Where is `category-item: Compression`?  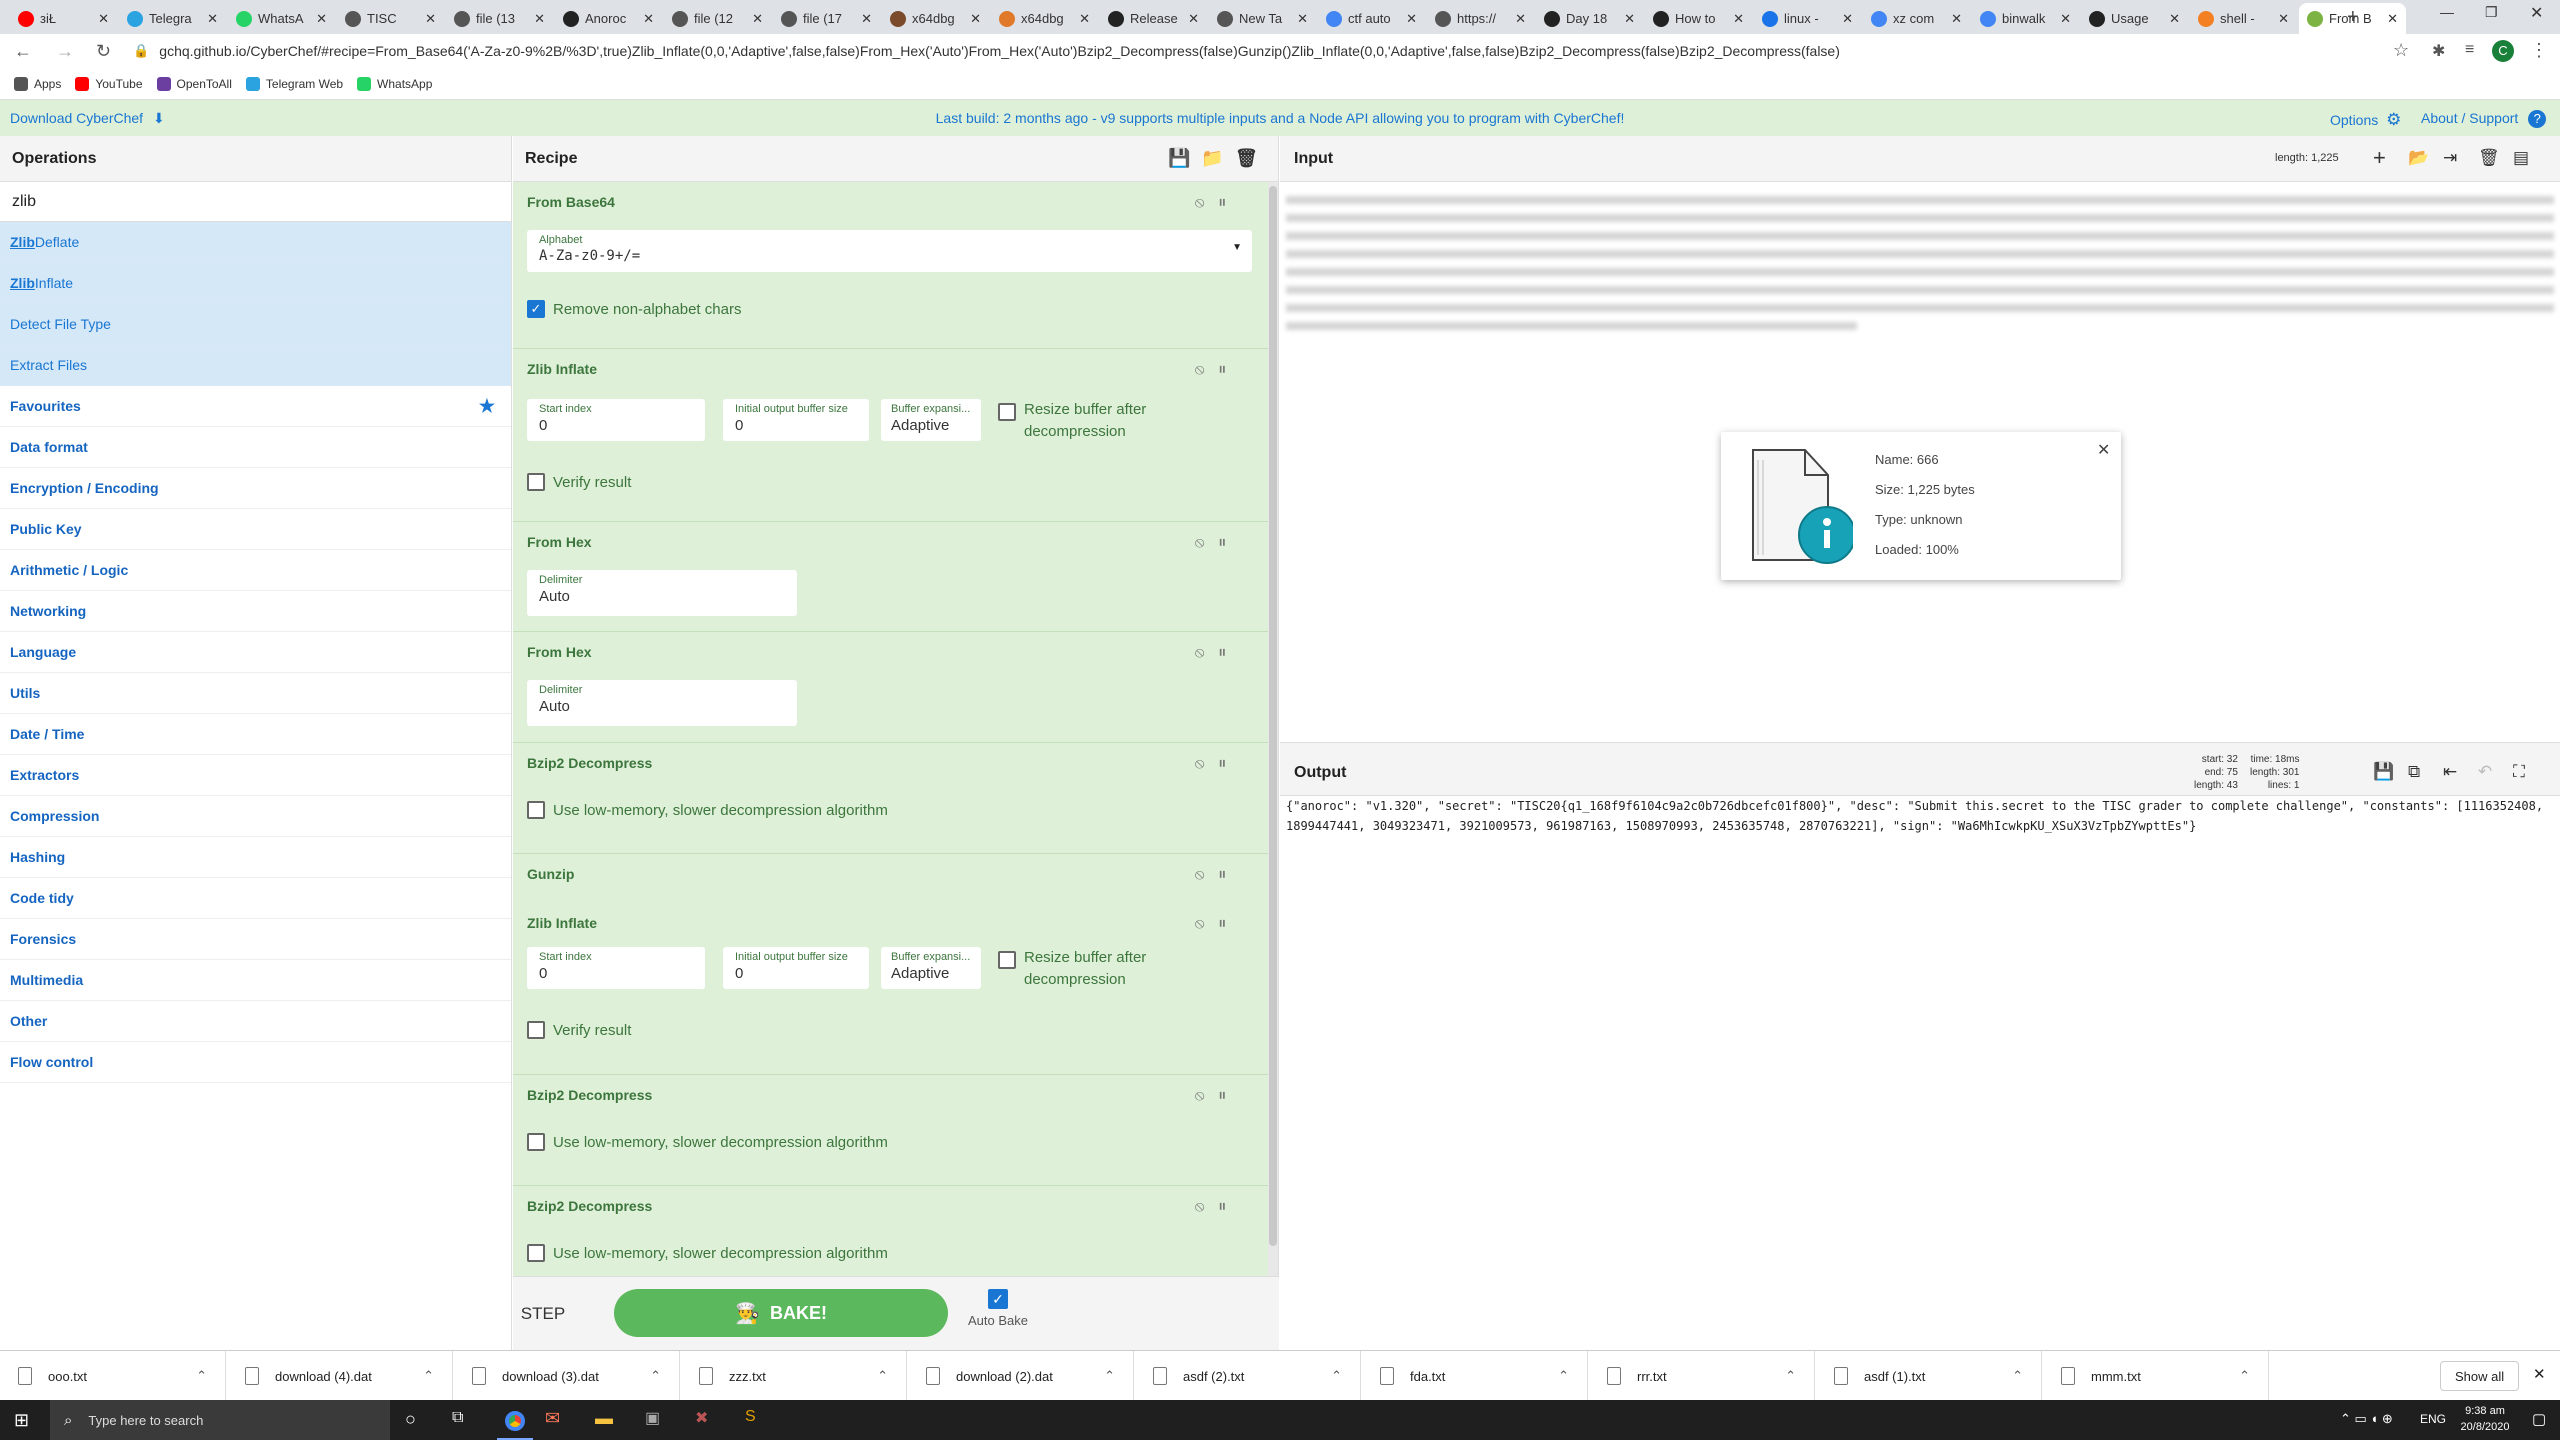
category-item: Compression is located at coordinates (255, 816).